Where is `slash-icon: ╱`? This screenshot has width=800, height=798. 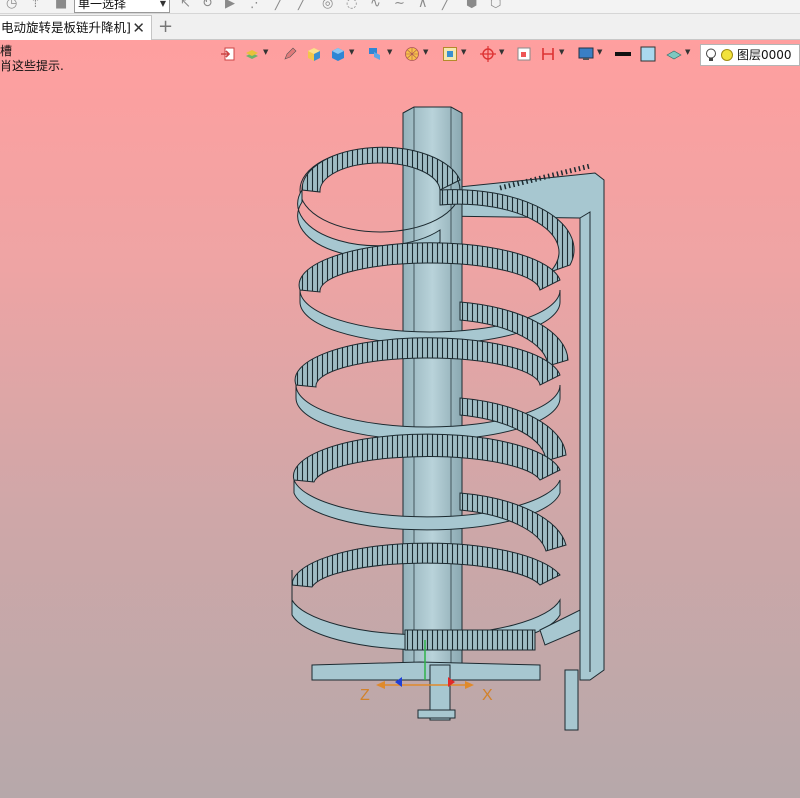 slash-icon: ╱ is located at coordinates (446, 5).